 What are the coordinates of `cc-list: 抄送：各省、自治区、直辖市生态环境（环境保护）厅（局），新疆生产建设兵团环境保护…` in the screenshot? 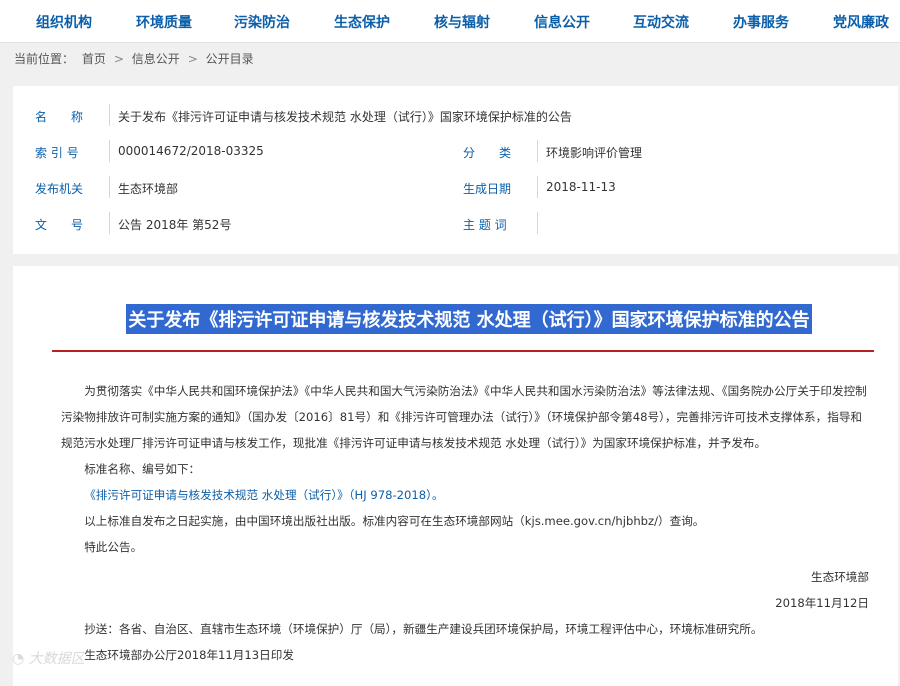 It's located at (423, 629).